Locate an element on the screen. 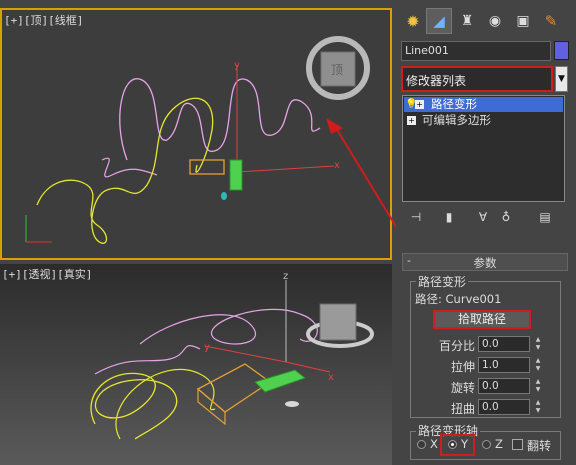 This screenshot has width=576, height=465. stack-toolbar: ⊣ ▮ ∀ ♁ ▤ is located at coordinates (488, 217).